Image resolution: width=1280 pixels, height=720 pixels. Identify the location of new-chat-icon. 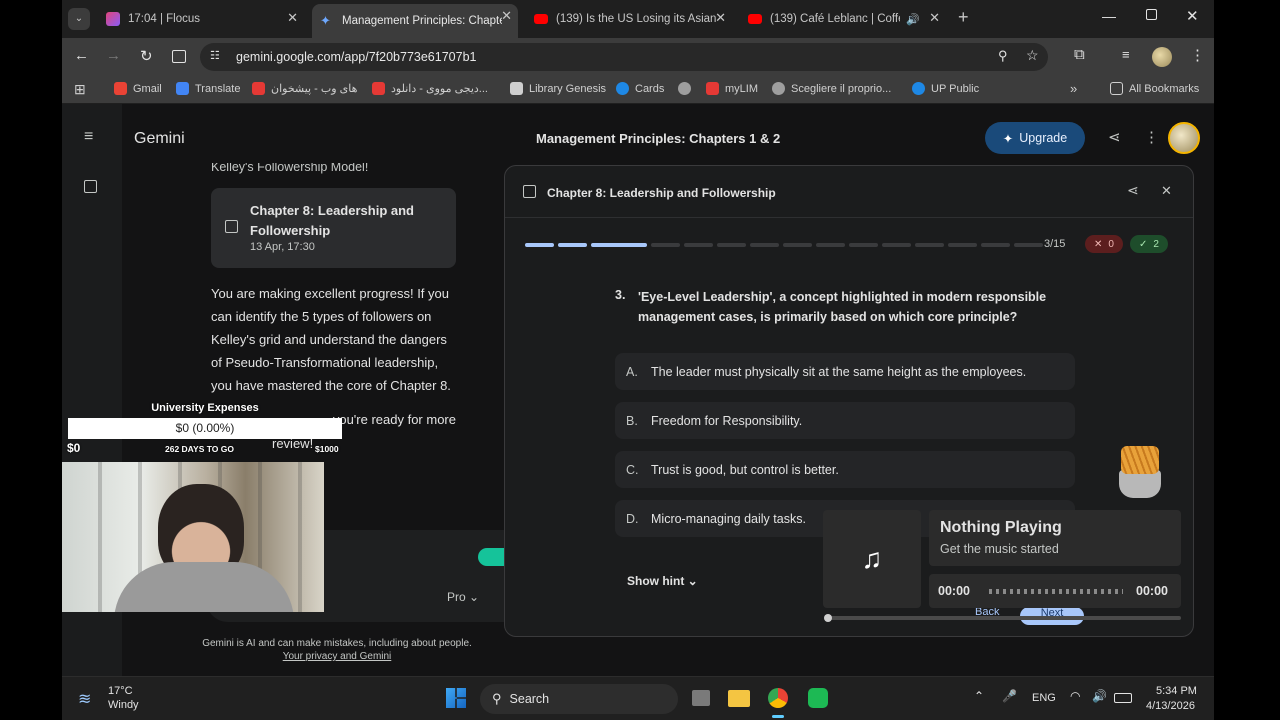
(90, 186).